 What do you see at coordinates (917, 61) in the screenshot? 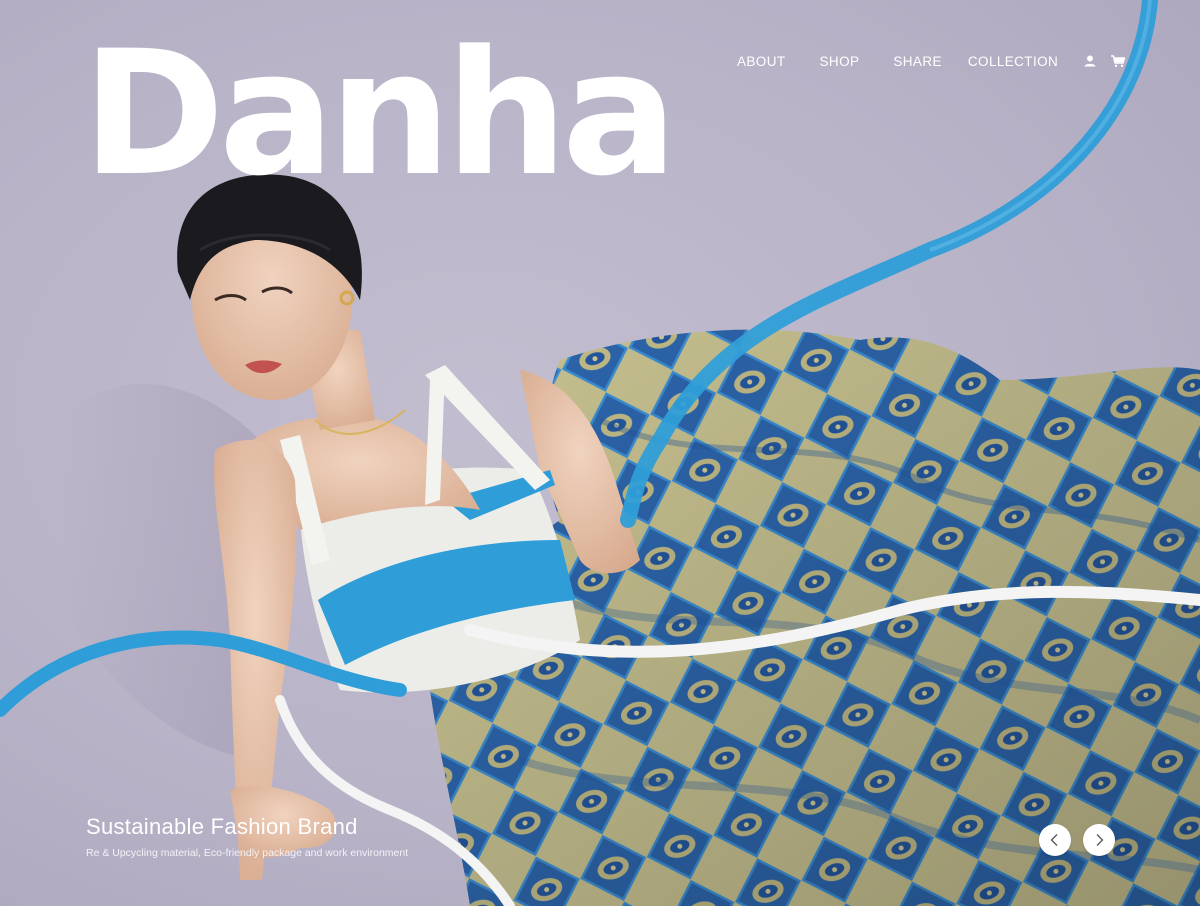
I see `nav-item-share: SHARE` at bounding box center [917, 61].